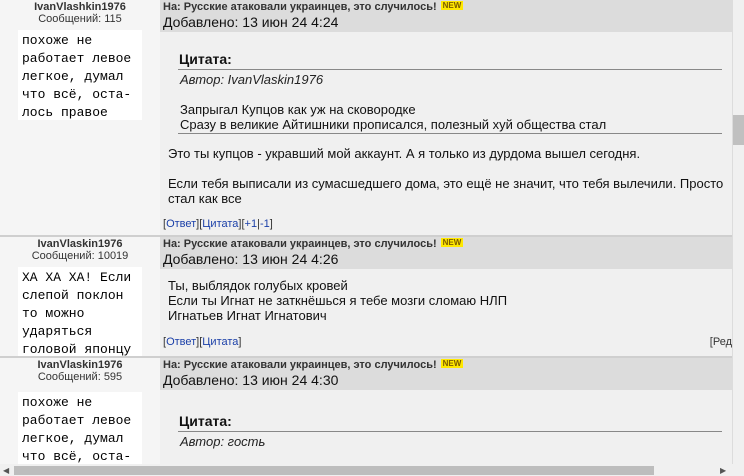 The width and height of the screenshot is (744, 476). I want to click on post-date: Добавлено: 13 июн 24 4:30, so click(251, 380).